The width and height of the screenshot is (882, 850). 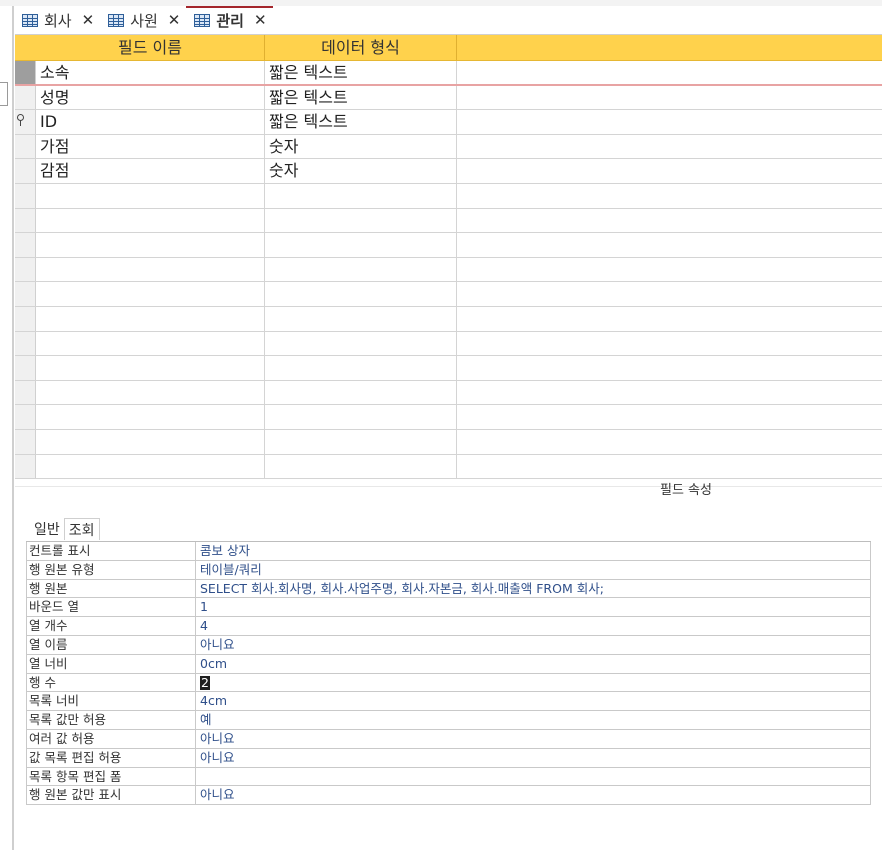 I want to click on property-row: 열 이름 아니요, so click(x=448, y=645).